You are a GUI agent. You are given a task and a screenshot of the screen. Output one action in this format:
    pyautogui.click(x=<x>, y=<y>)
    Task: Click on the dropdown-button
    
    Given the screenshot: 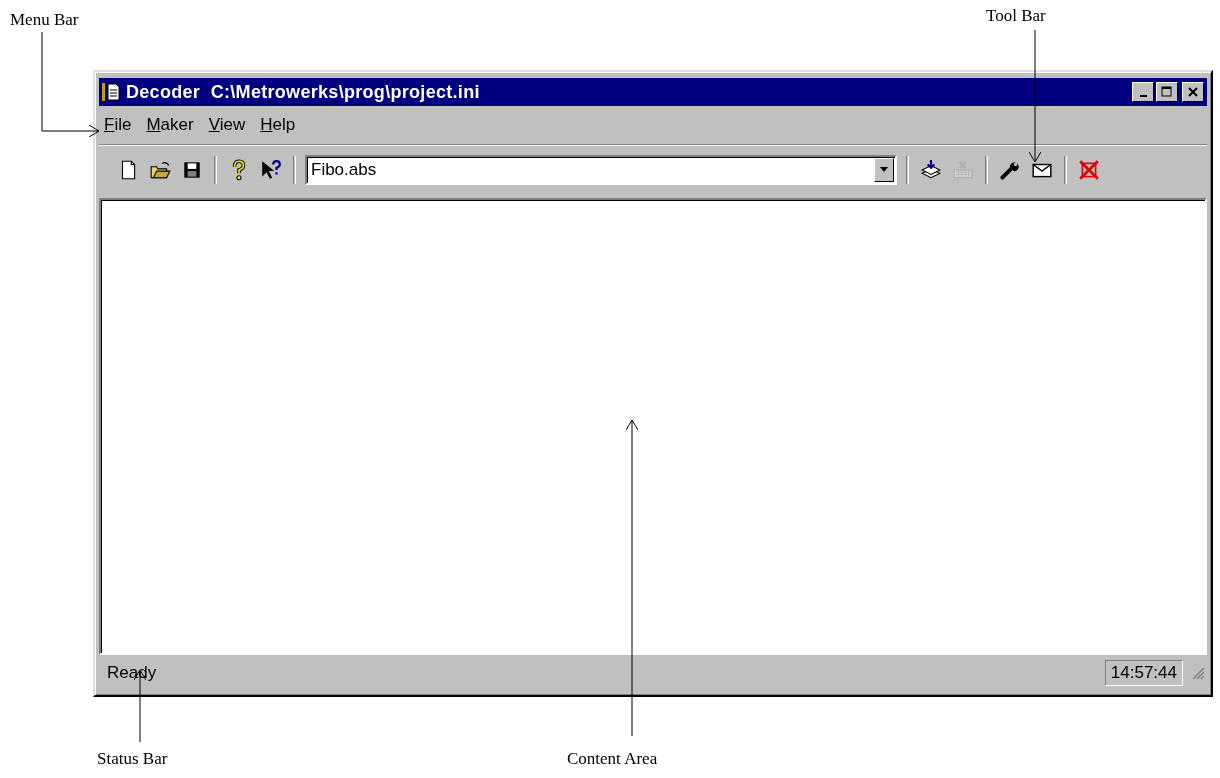 What is the action you would take?
    pyautogui.click(x=884, y=170)
    